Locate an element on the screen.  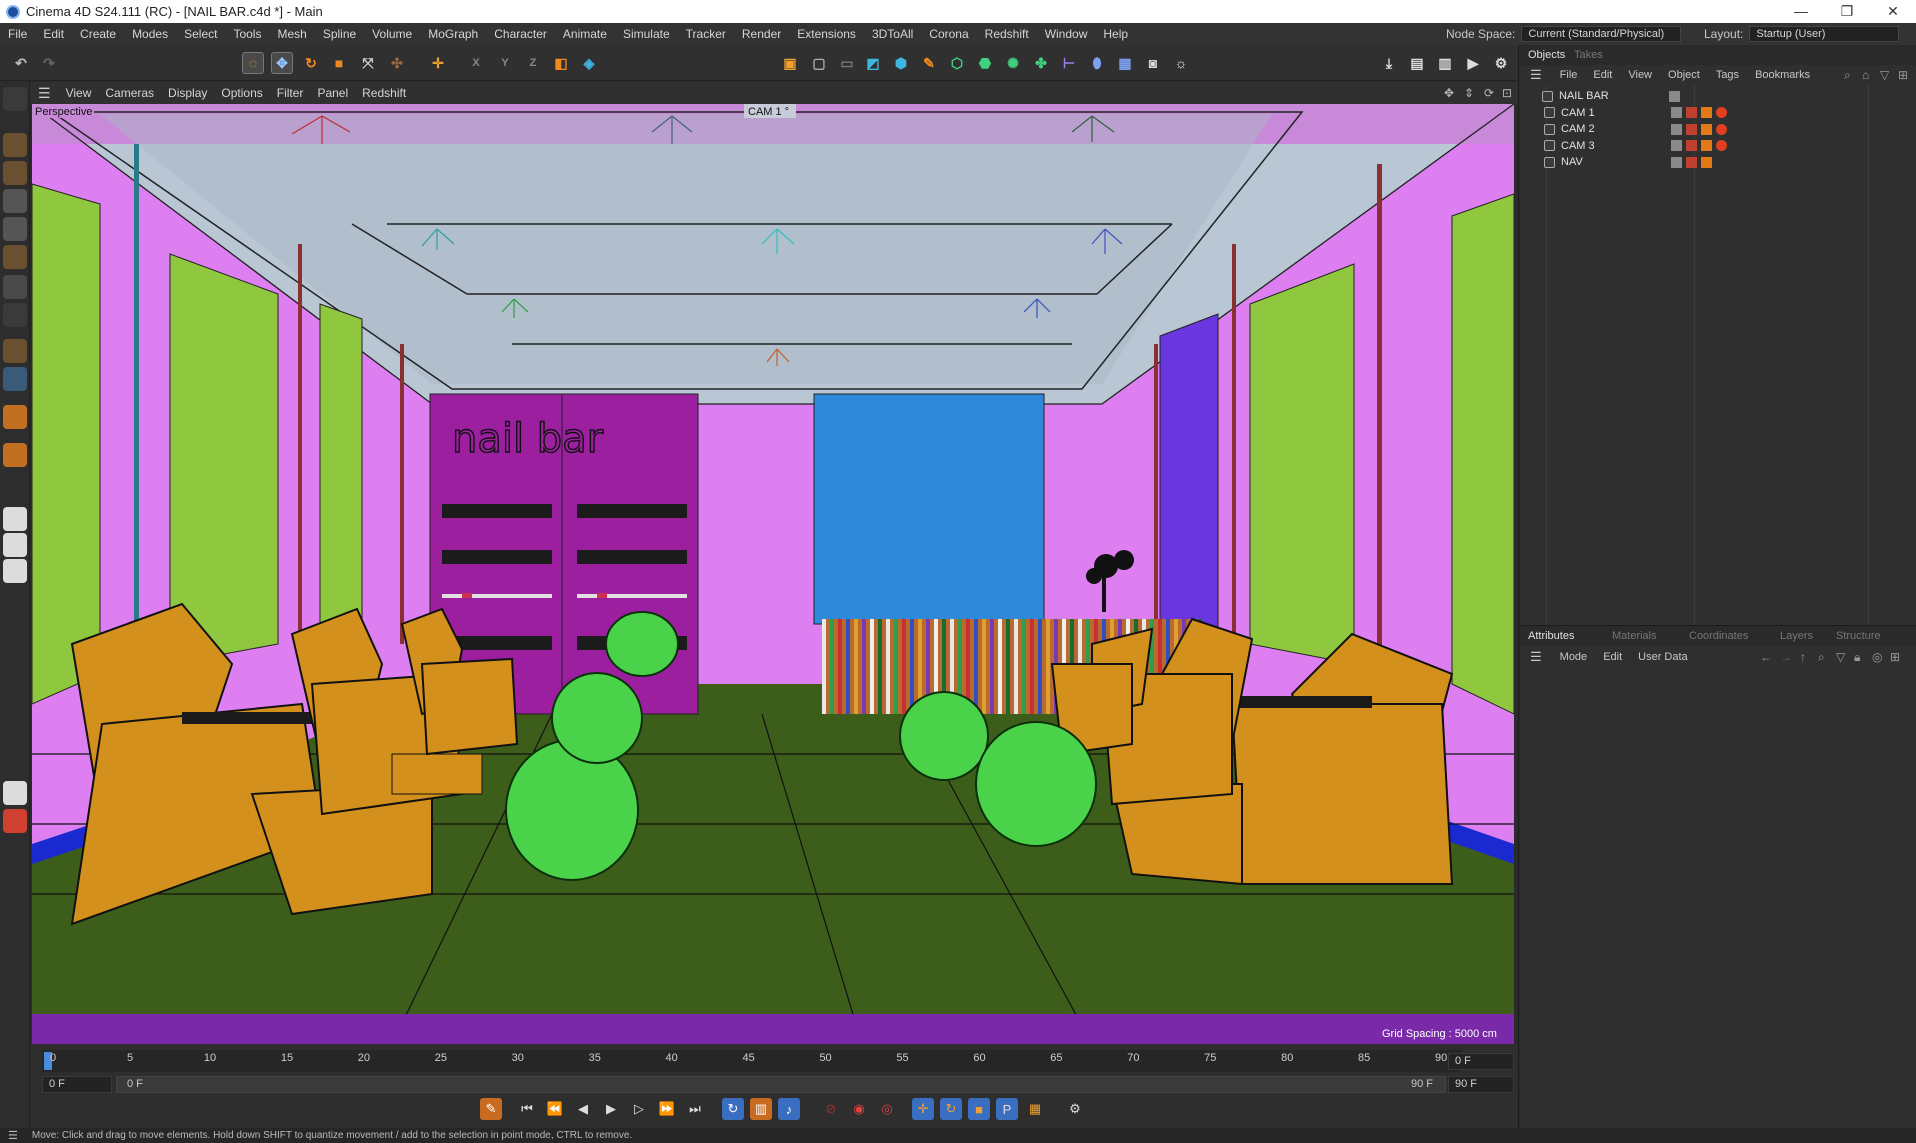
objects-menu-object: Object is located at coordinates (1684, 75).